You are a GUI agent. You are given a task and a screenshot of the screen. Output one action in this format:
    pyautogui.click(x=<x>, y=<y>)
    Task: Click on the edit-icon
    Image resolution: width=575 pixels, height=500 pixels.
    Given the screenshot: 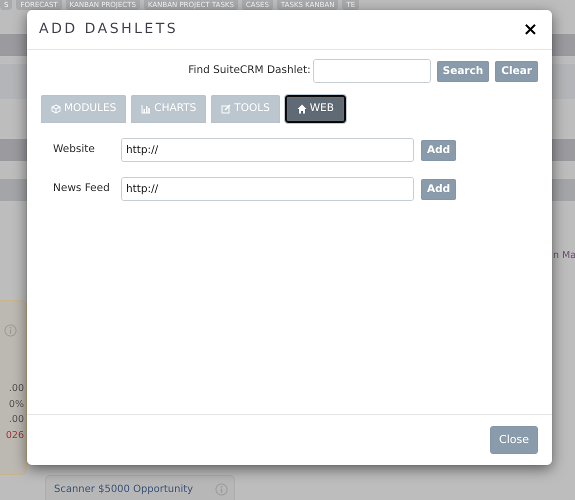 What is the action you would take?
    pyautogui.click(x=226, y=109)
    